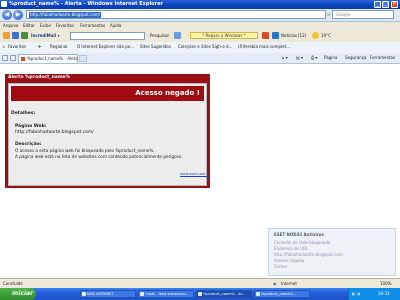 The height and width of the screenshot is (300, 400). What do you see at coordinates (6, 35) in the screenshot?
I see `toolbar-logo-icon` at bounding box center [6, 35].